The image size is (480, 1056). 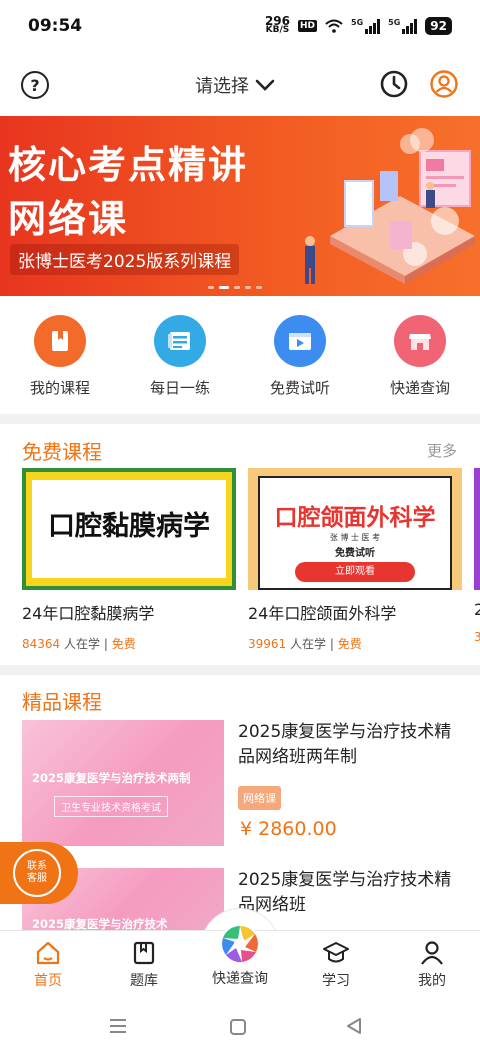 What do you see at coordinates (336, 952) in the screenshot?
I see `graduation-cap-icon` at bounding box center [336, 952].